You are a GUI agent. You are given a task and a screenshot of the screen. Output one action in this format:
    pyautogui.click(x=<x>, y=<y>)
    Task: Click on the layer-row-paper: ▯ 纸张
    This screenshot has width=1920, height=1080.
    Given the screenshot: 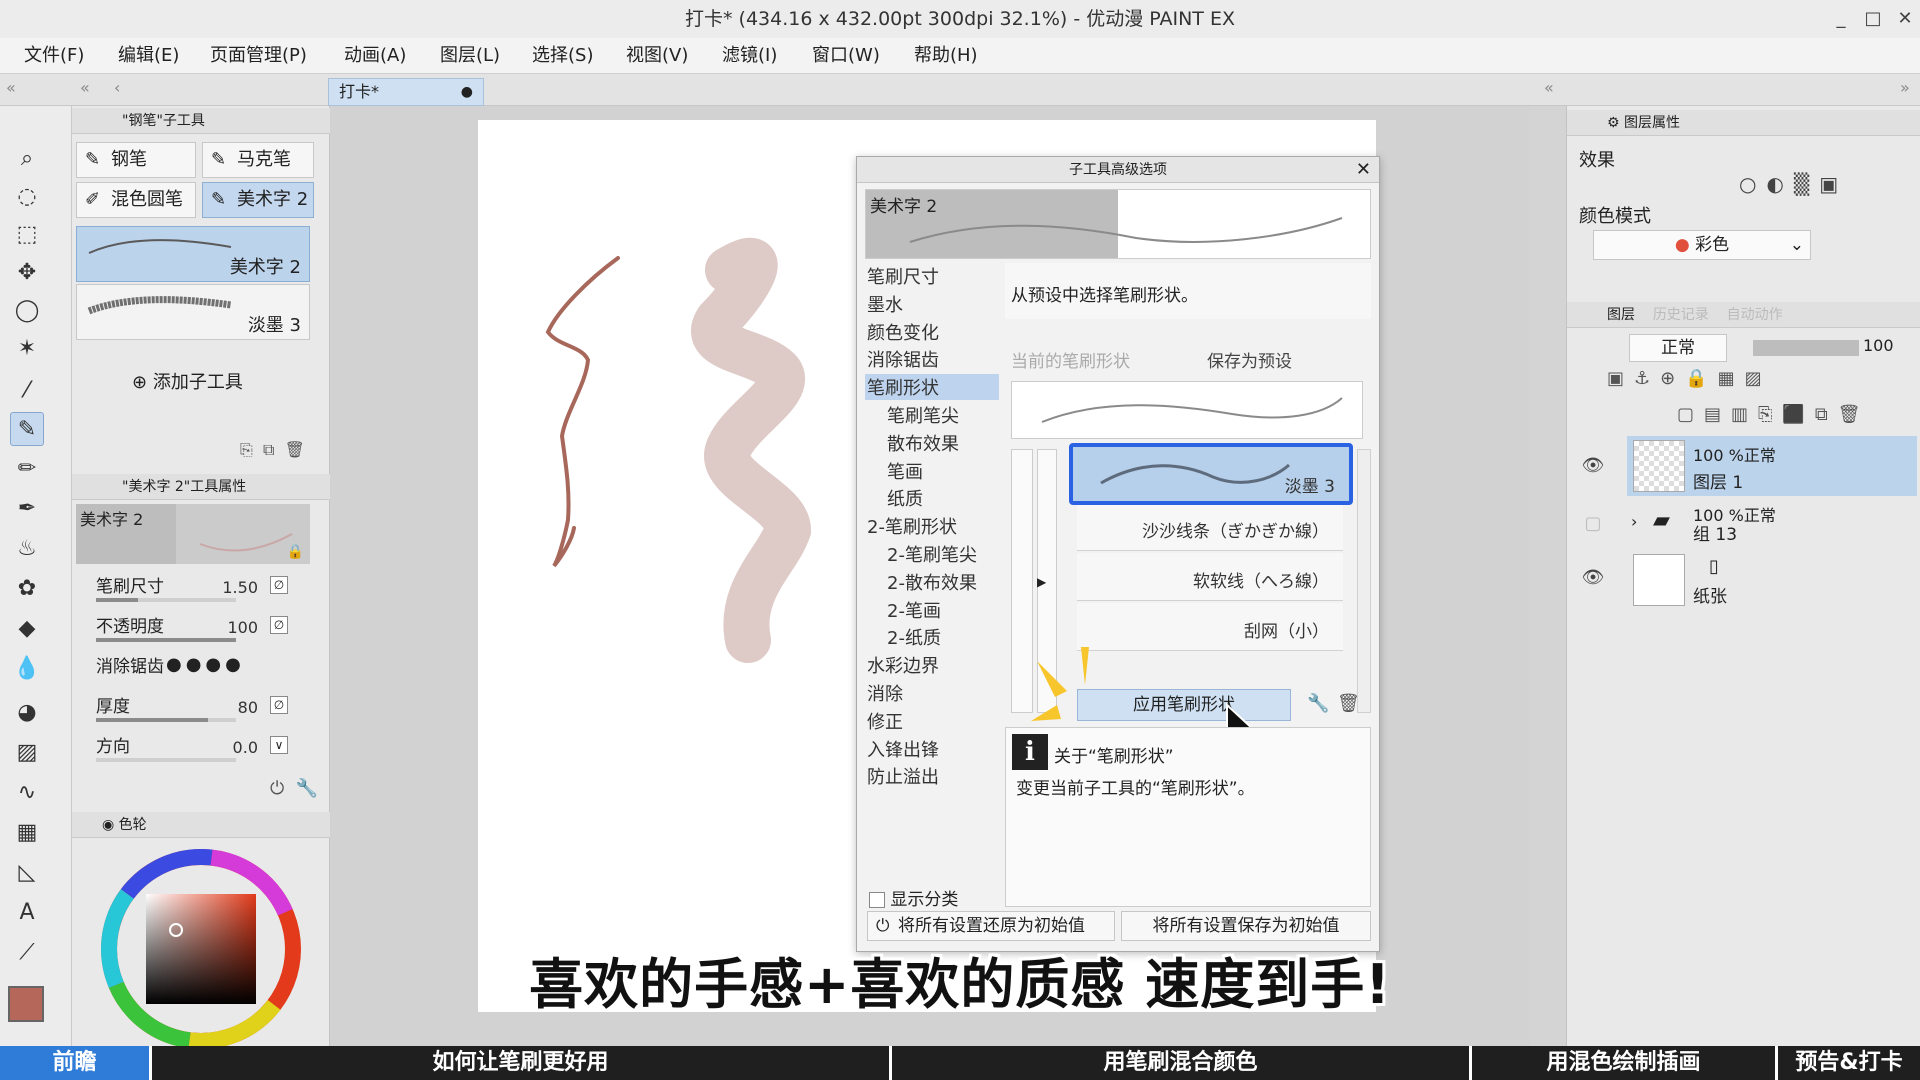 What is the action you would take?
    pyautogui.click(x=1772, y=580)
    